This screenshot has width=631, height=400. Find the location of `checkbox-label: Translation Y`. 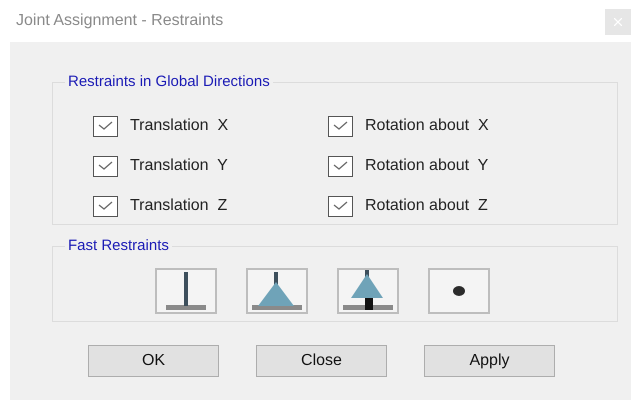

checkbox-label: Translation Y is located at coordinates (179, 166).